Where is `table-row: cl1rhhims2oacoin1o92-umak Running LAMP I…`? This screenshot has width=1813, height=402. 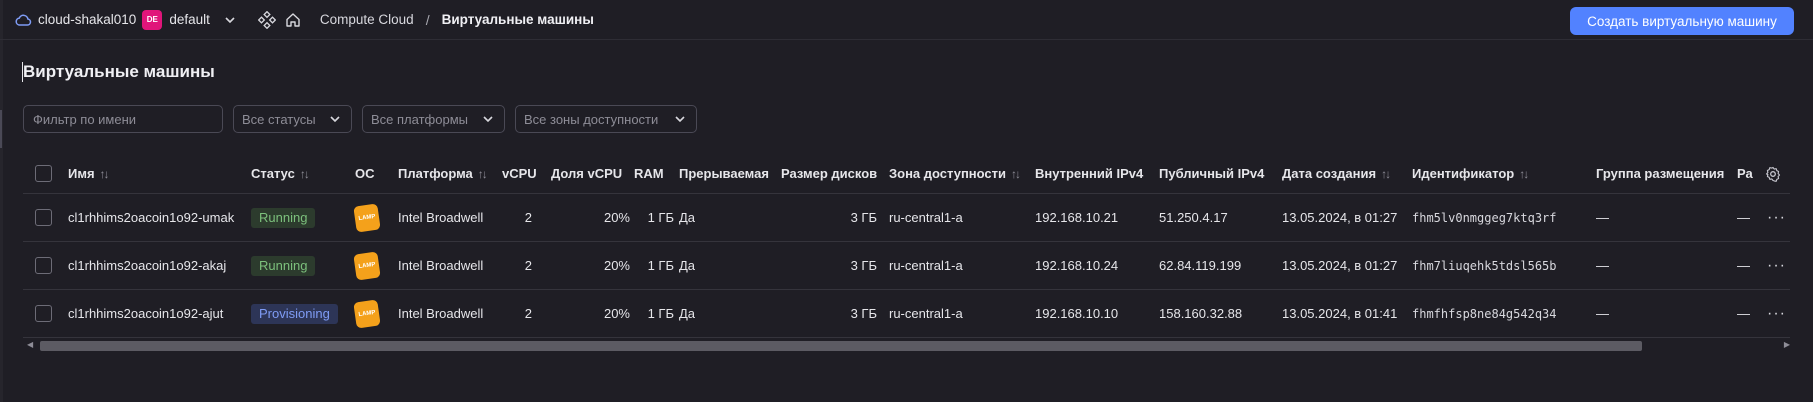
table-row: cl1rhhims2oacoin1o92-umak Running LAMP I… is located at coordinates (906, 218).